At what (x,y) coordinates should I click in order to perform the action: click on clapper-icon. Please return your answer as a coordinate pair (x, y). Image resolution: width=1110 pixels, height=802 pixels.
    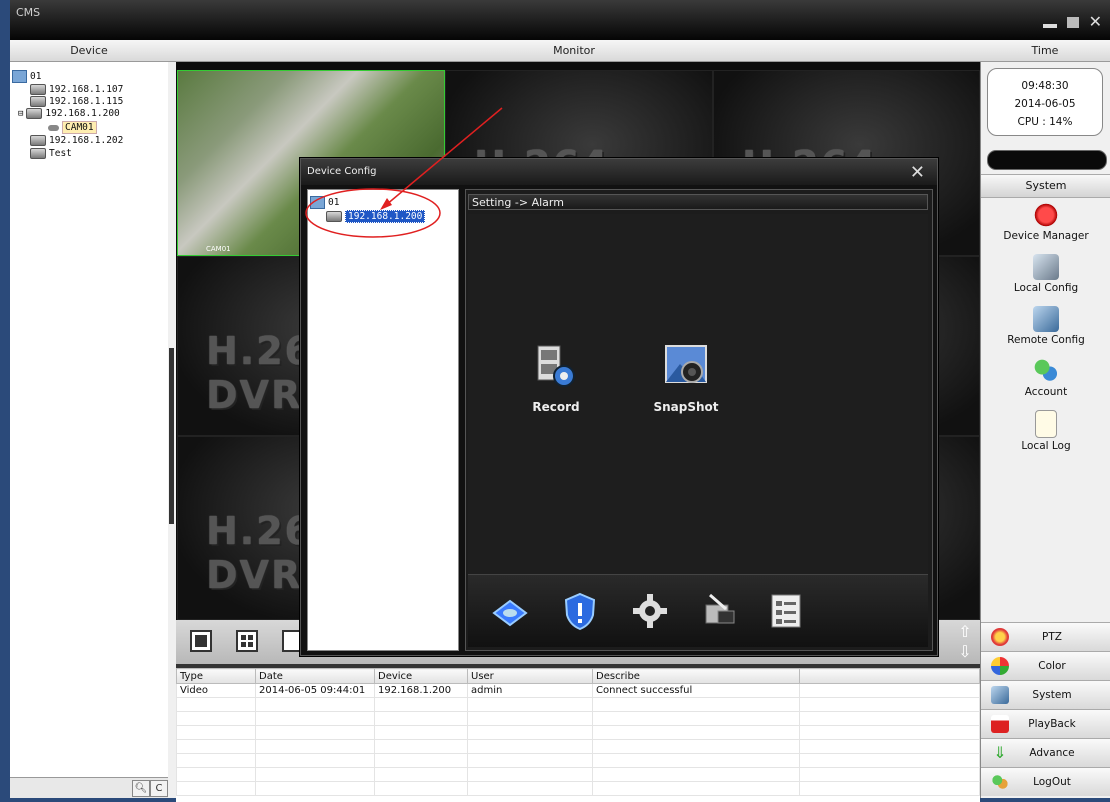
    Looking at the image, I should click on (1000, 724).